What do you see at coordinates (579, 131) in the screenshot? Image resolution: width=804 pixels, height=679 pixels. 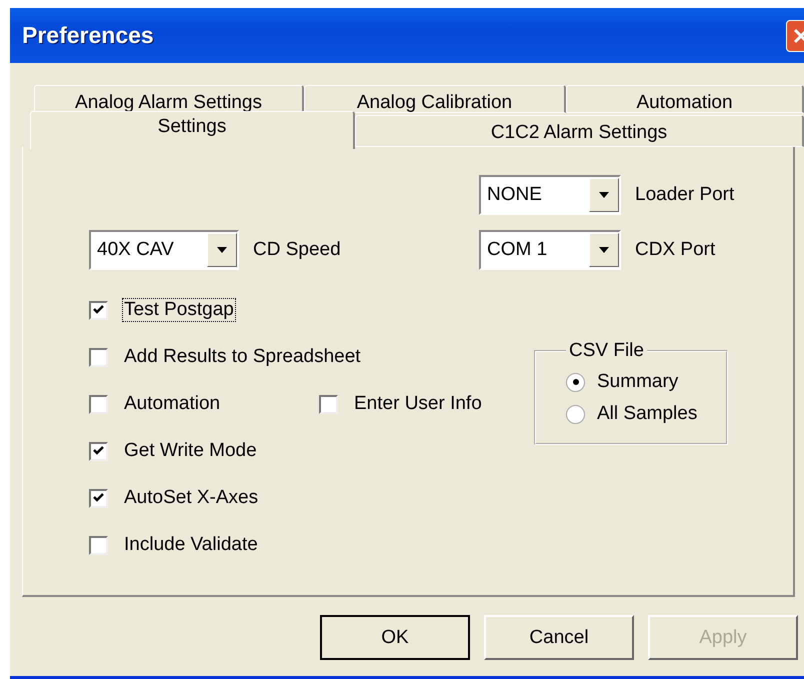 I see `tab: C1C2 Alarm Settings` at bounding box center [579, 131].